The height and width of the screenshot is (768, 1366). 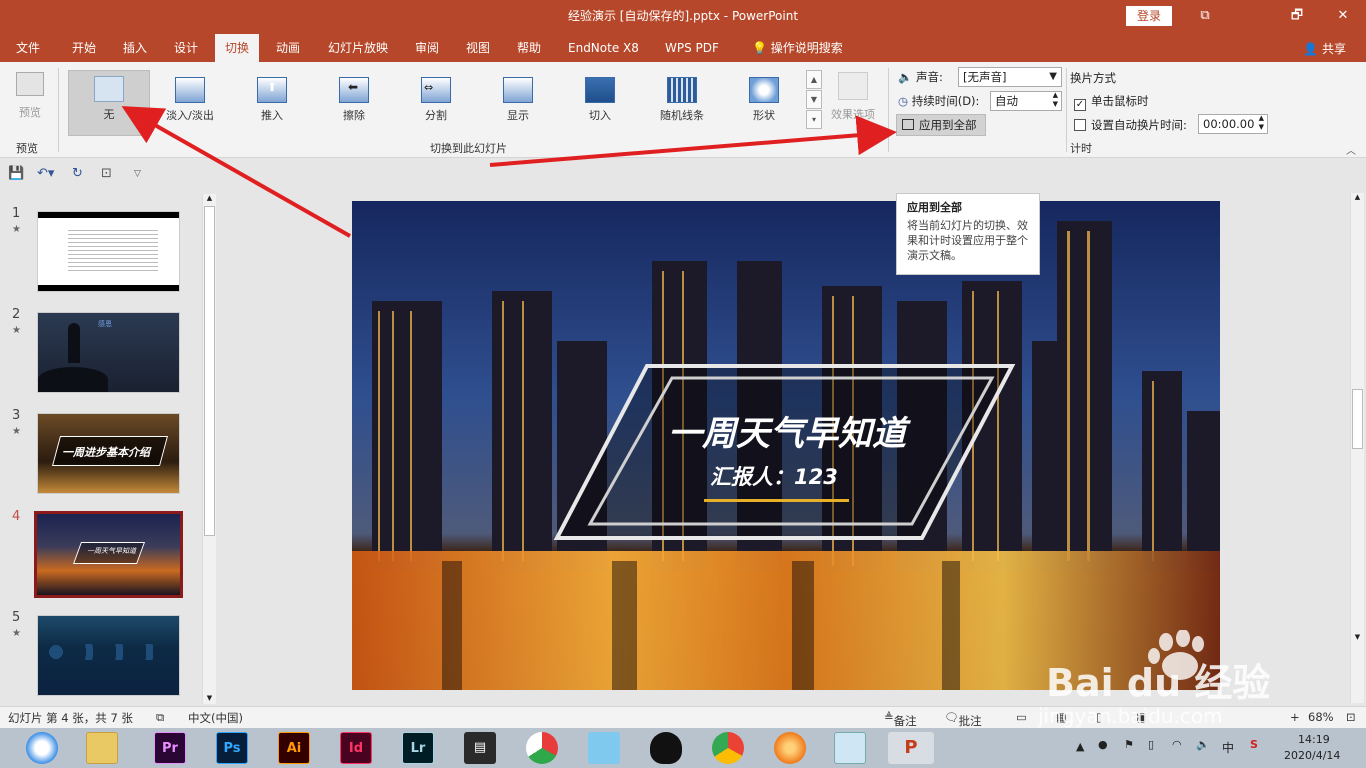 What do you see at coordinates (102, 748) in the screenshot?
I see `file-explorer-icon` at bounding box center [102, 748].